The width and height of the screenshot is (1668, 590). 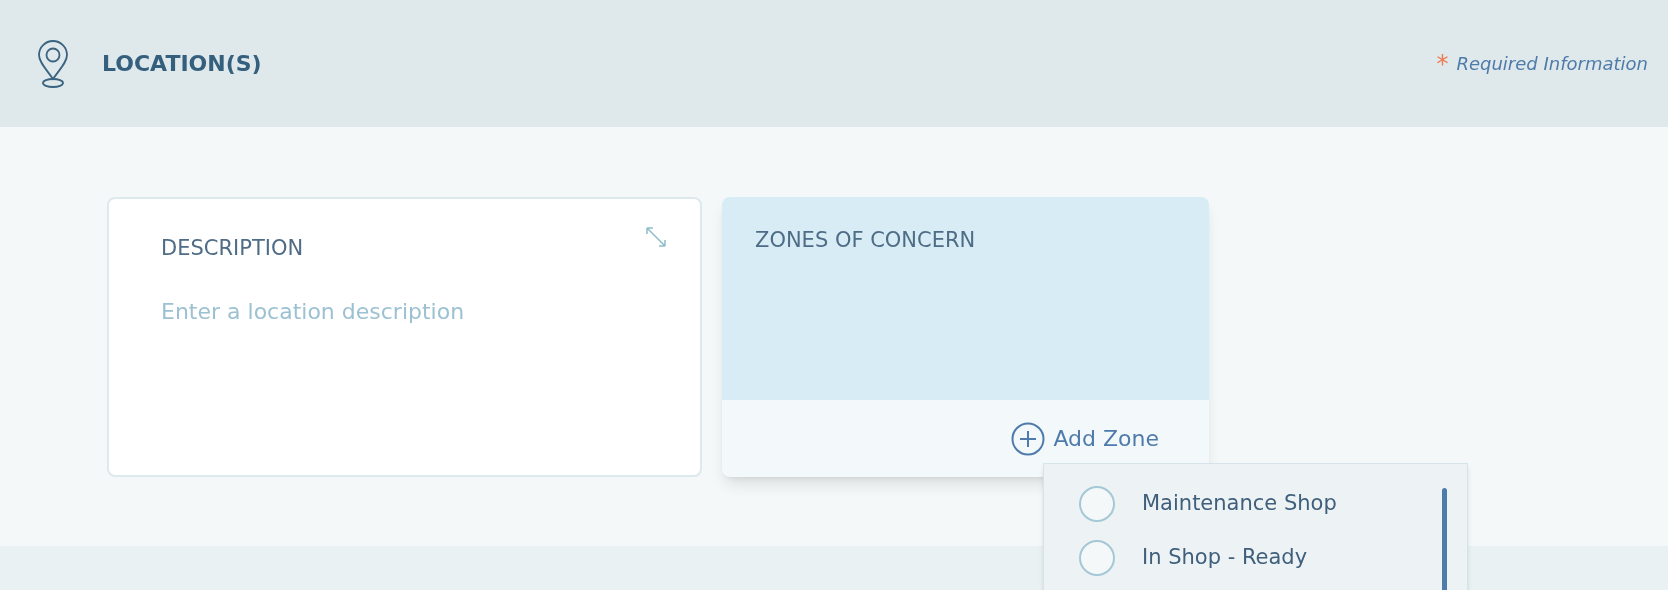 What do you see at coordinates (1085, 438) in the screenshot?
I see `add-zone-button: Add Zone` at bounding box center [1085, 438].